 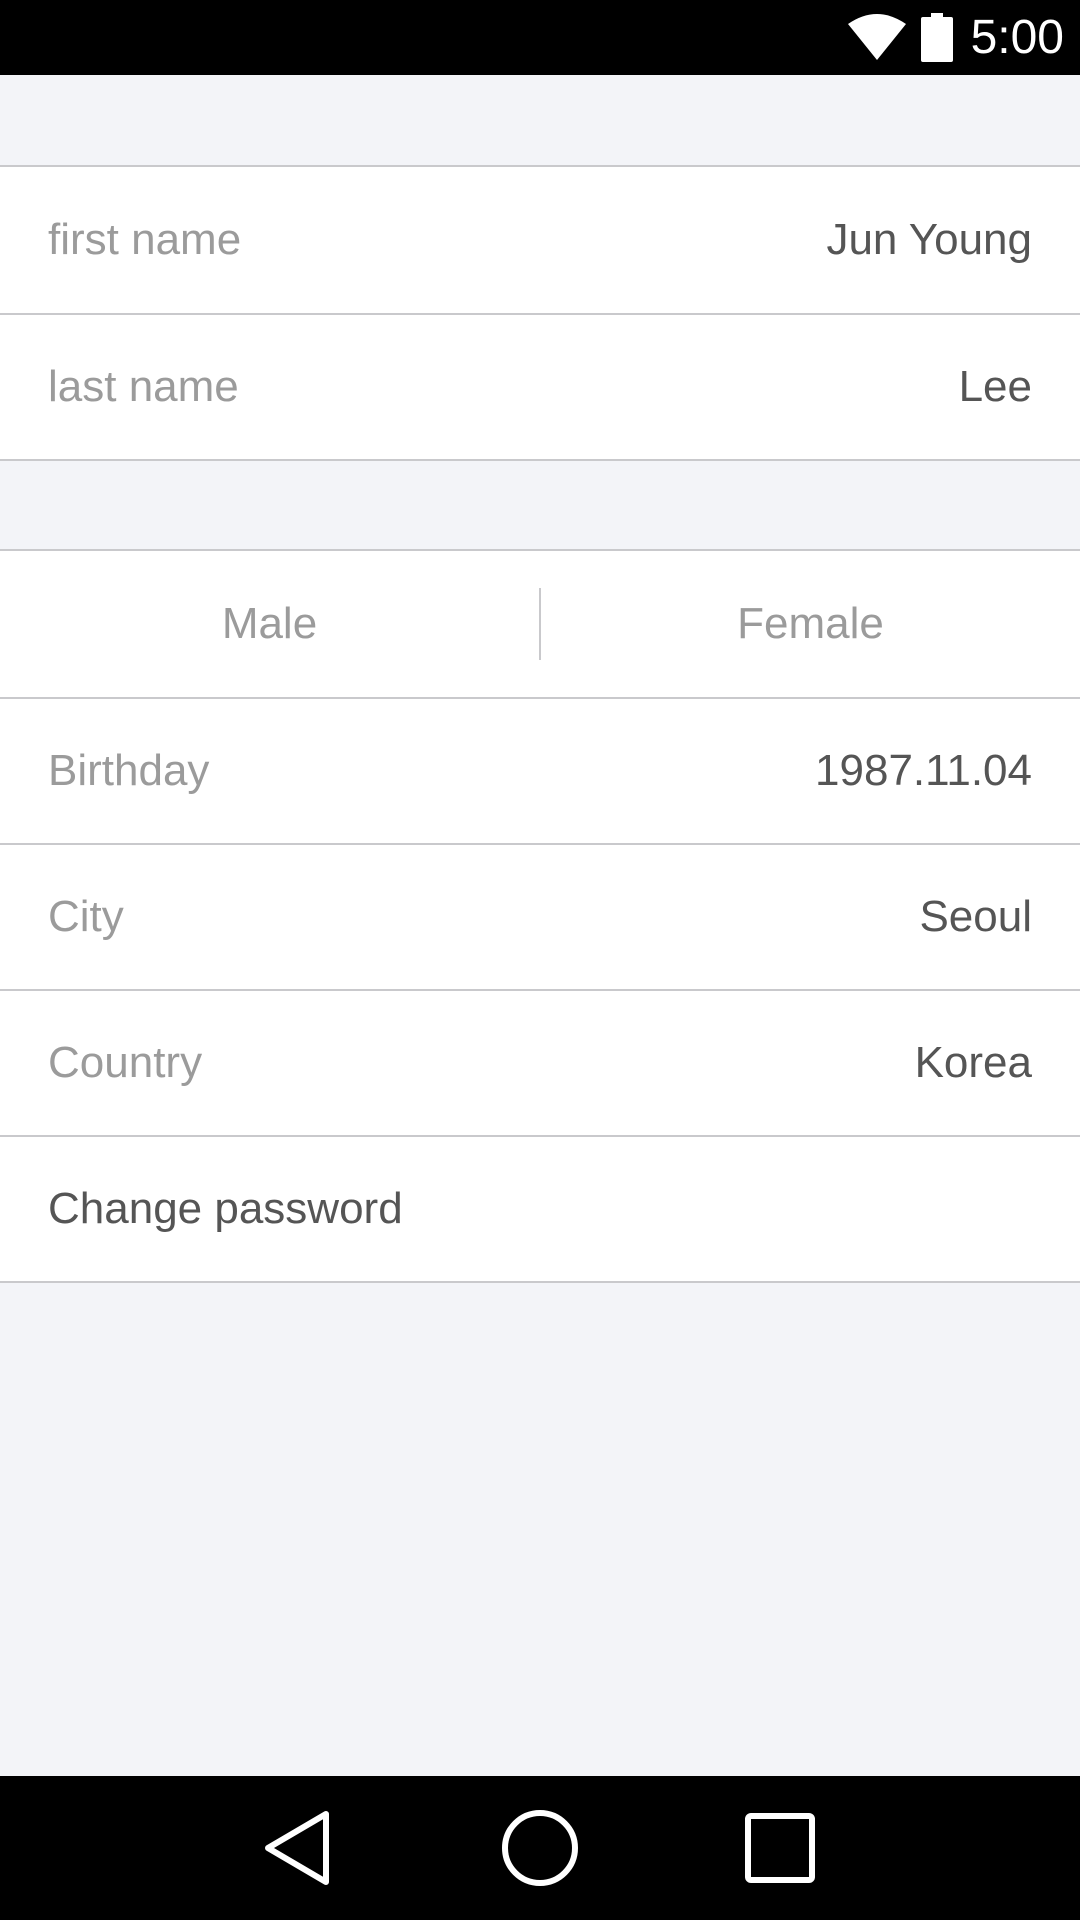 What do you see at coordinates (86, 916) in the screenshot?
I see `city-label: City` at bounding box center [86, 916].